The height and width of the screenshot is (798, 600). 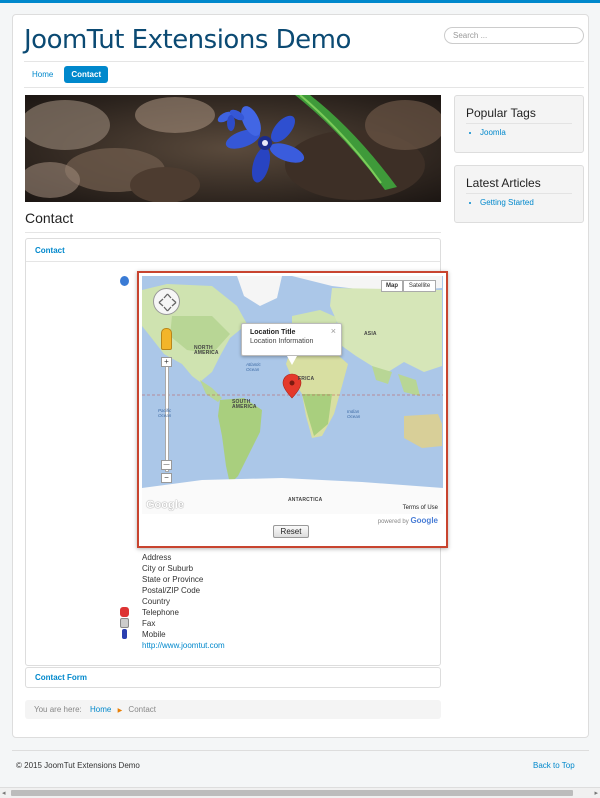 I want to click on contact-panel-toggle: Contact, so click(x=233, y=250).